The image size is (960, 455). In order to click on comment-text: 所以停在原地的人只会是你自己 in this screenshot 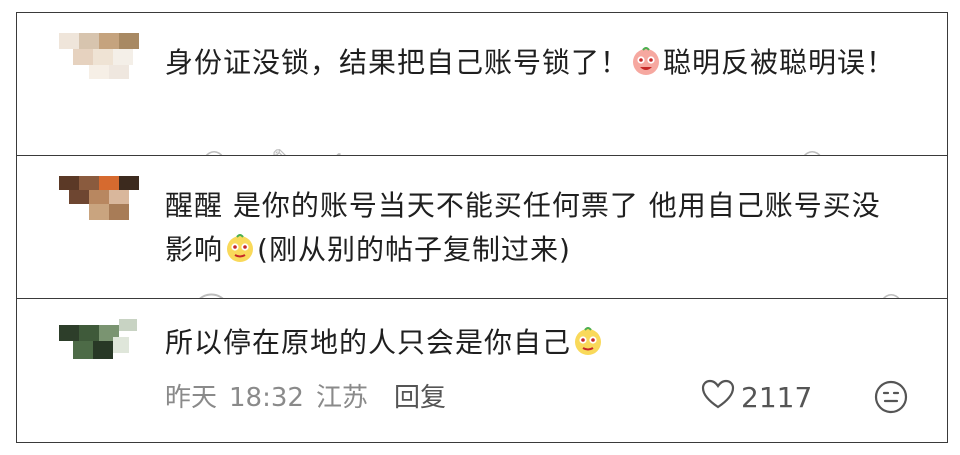, I will do `click(536, 343)`.